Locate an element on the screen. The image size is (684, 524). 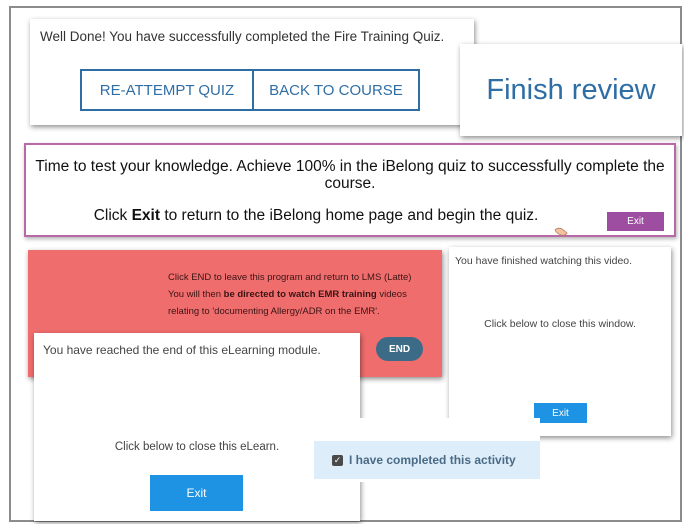
finish-review-panel: Finish review is located at coordinates (571, 90).